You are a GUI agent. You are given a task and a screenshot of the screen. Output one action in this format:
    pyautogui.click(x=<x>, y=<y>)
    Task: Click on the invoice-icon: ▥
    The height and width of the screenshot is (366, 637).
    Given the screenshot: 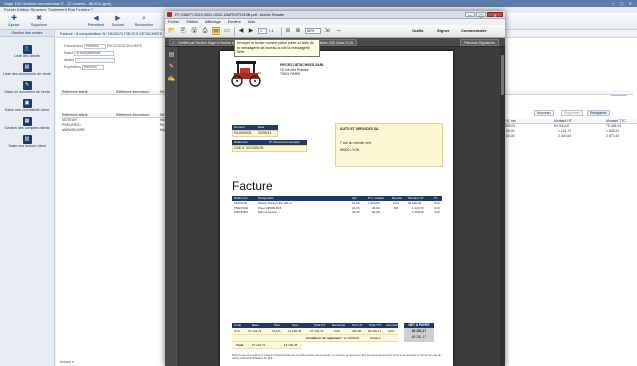 What is the action you would take?
    pyautogui.click(x=27, y=139)
    